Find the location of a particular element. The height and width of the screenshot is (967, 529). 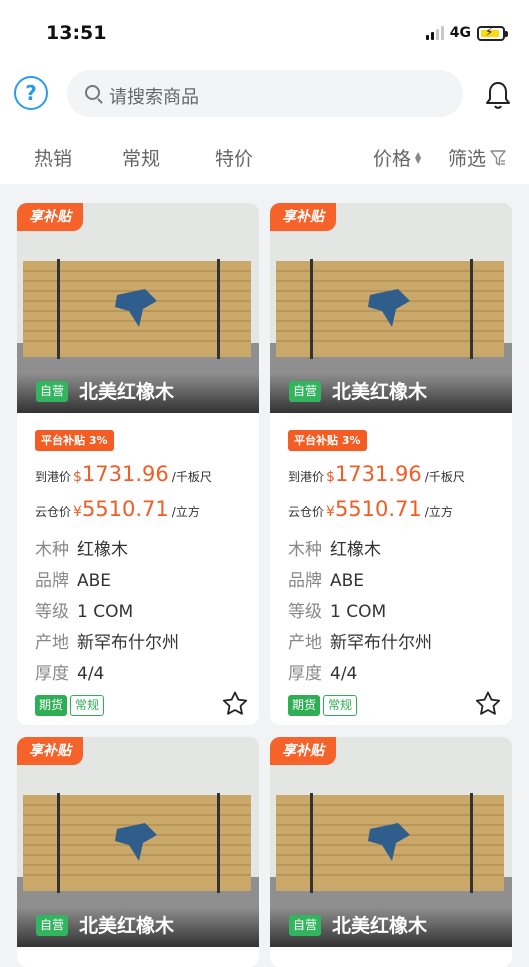

platform-subsidy-badge: 平台补贴 3% is located at coordinates (74, 440).